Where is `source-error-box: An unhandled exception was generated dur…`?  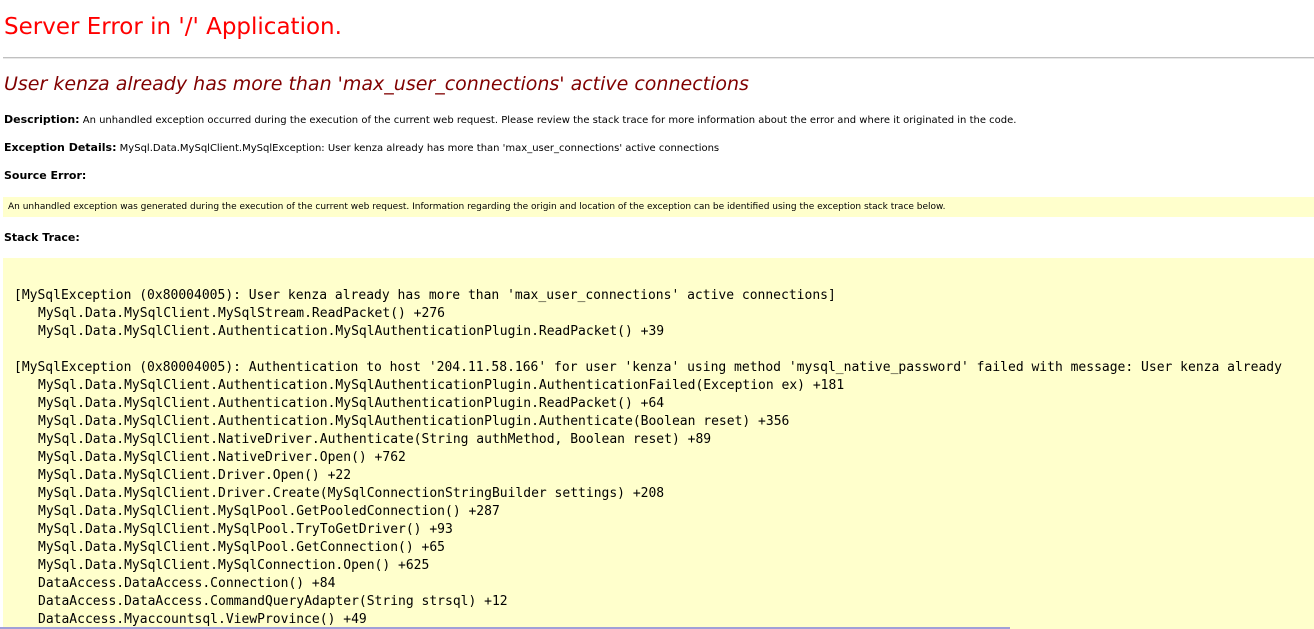 source-error-box: An unhandled exception was generated dur… is located at coordinates (658, 207).